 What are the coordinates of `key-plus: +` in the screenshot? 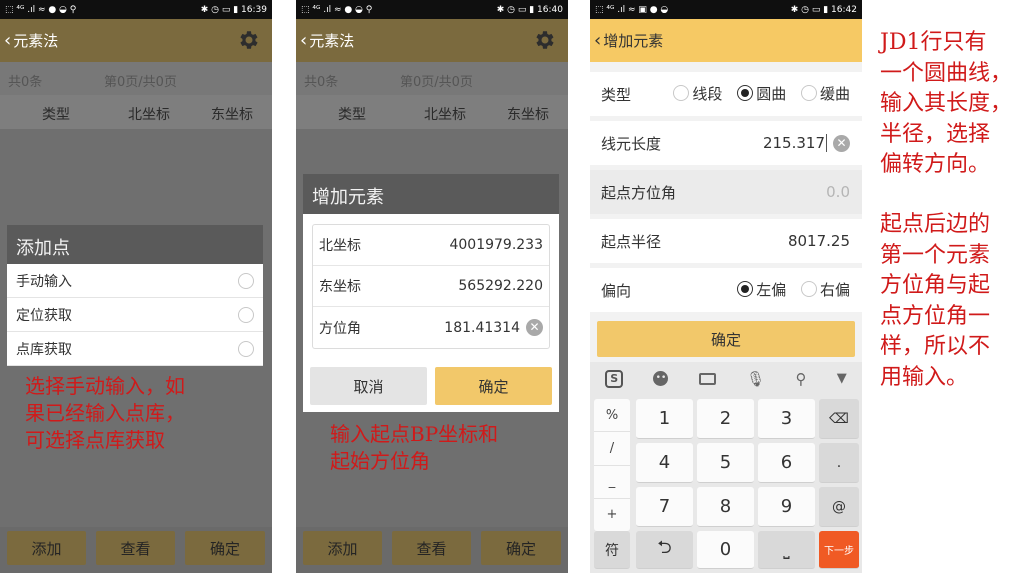 It's located at (612, 515).